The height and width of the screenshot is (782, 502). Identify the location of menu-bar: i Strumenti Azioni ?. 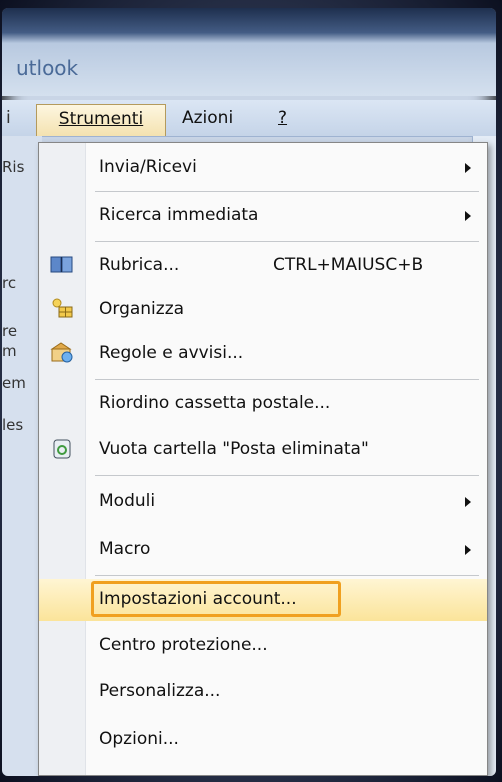
(249, 118).